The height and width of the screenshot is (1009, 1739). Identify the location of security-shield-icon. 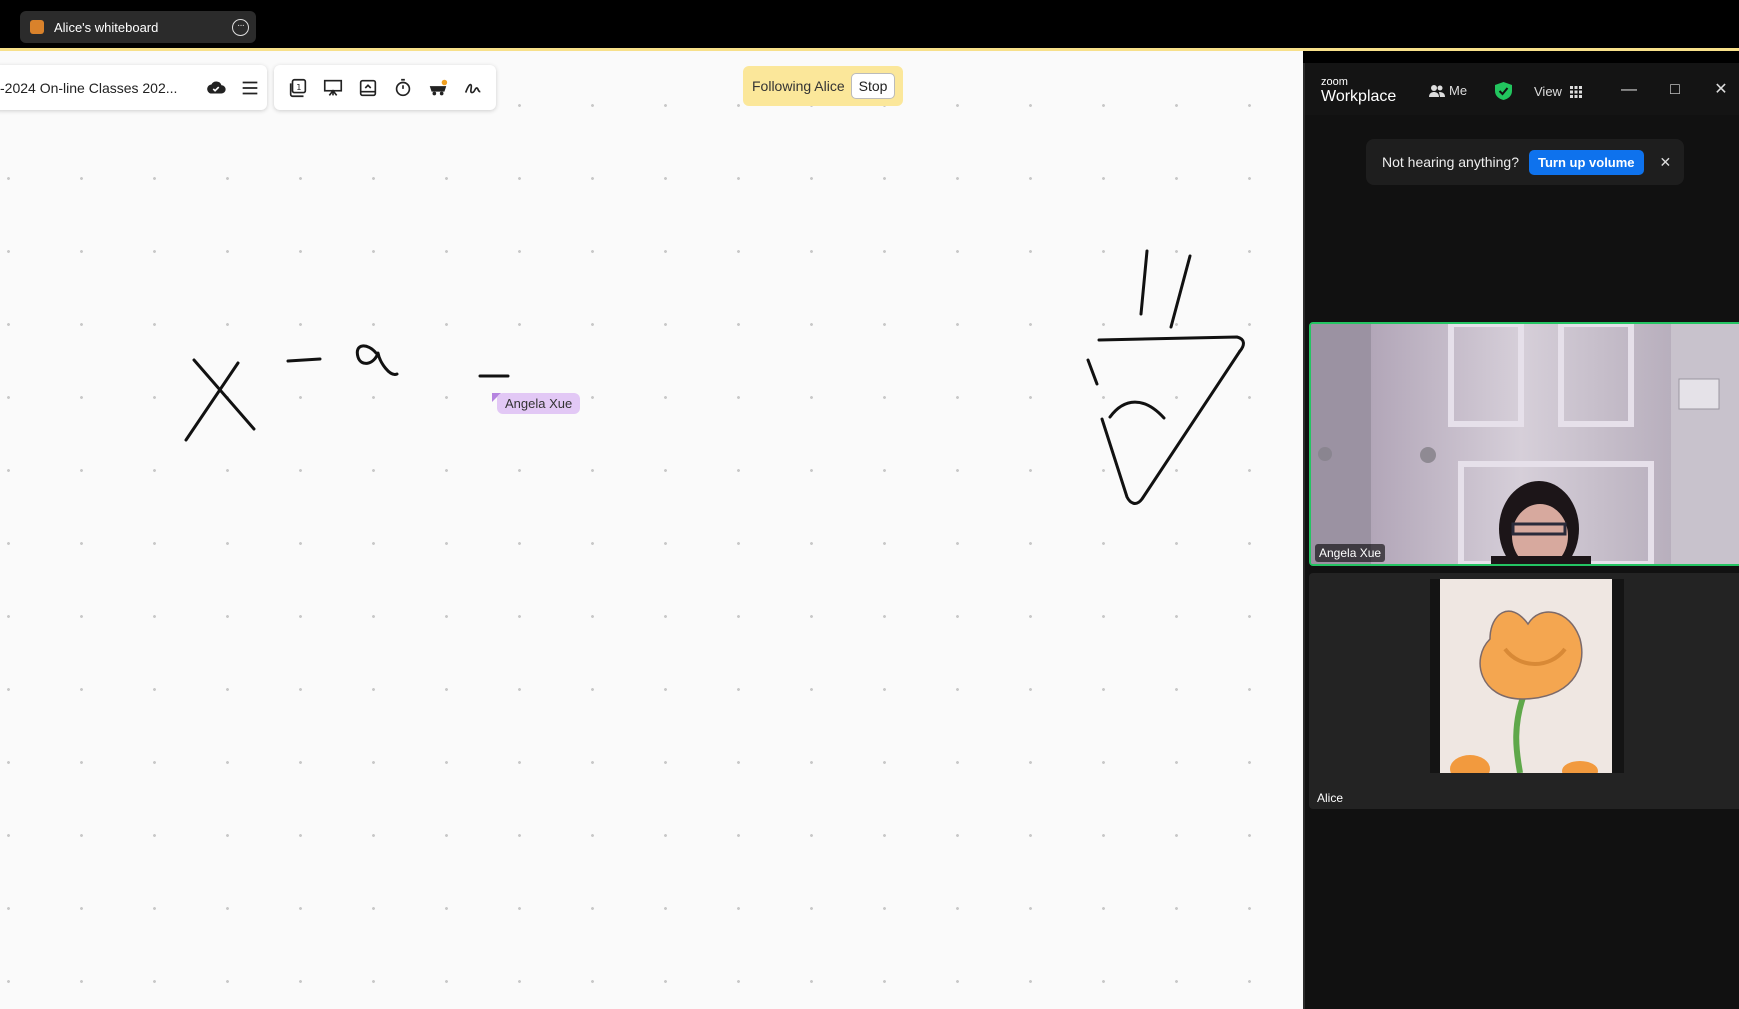
(1503, 91).